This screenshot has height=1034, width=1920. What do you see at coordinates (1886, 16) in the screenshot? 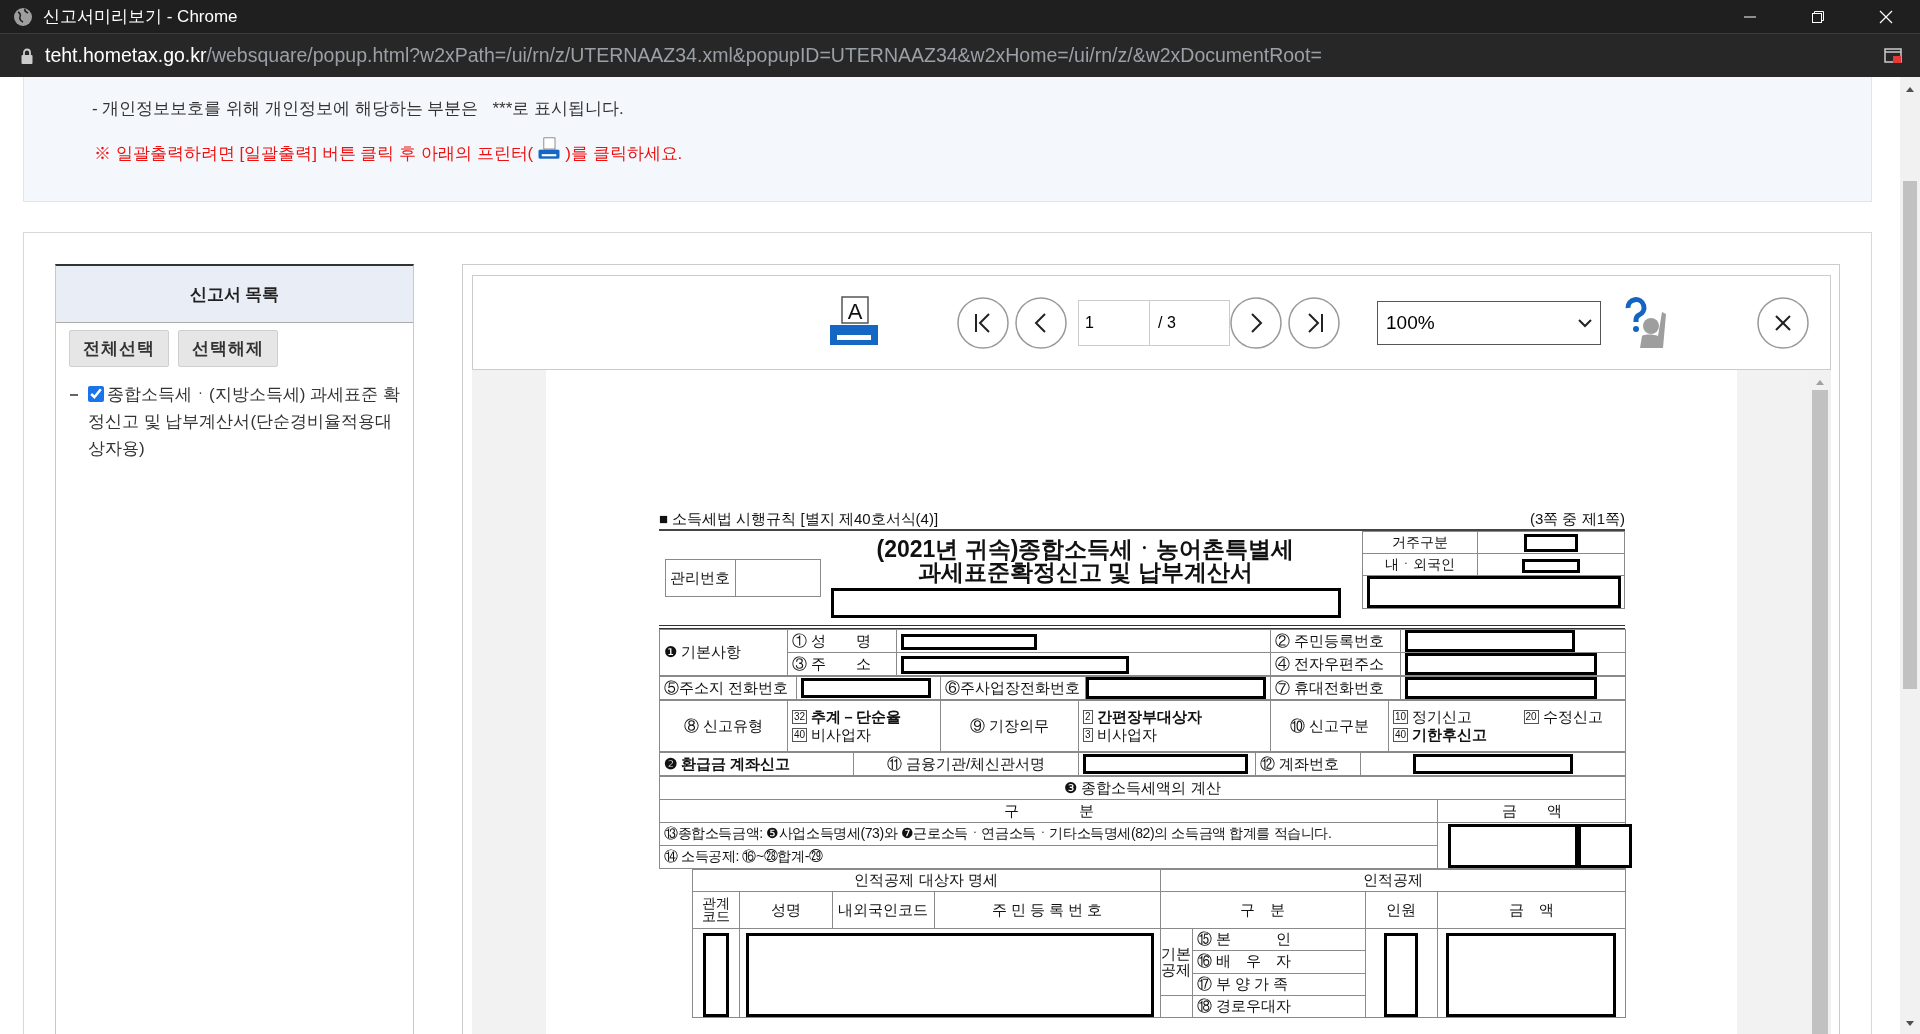
I see `close-icon` at bounding box center [1886, 16].